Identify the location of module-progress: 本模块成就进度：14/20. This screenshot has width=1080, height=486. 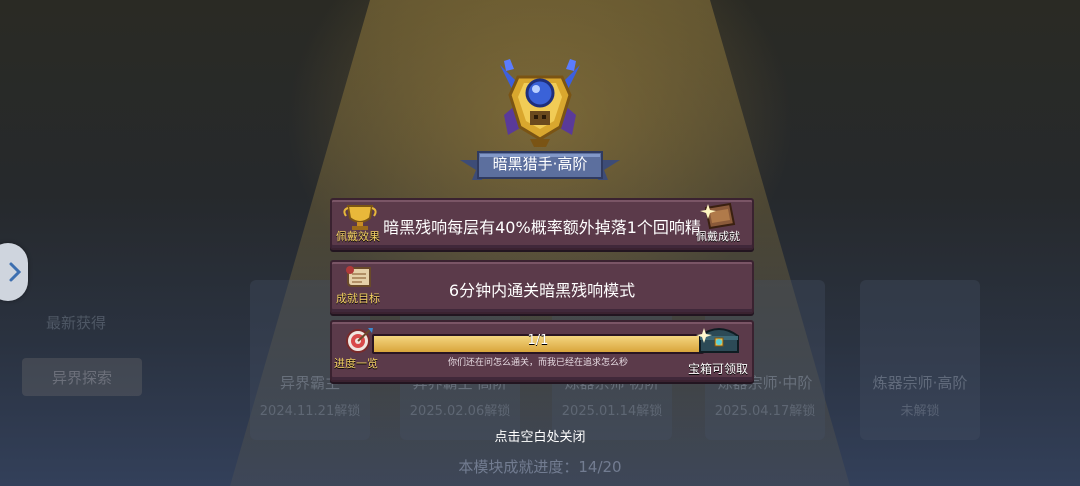
(540, 467).